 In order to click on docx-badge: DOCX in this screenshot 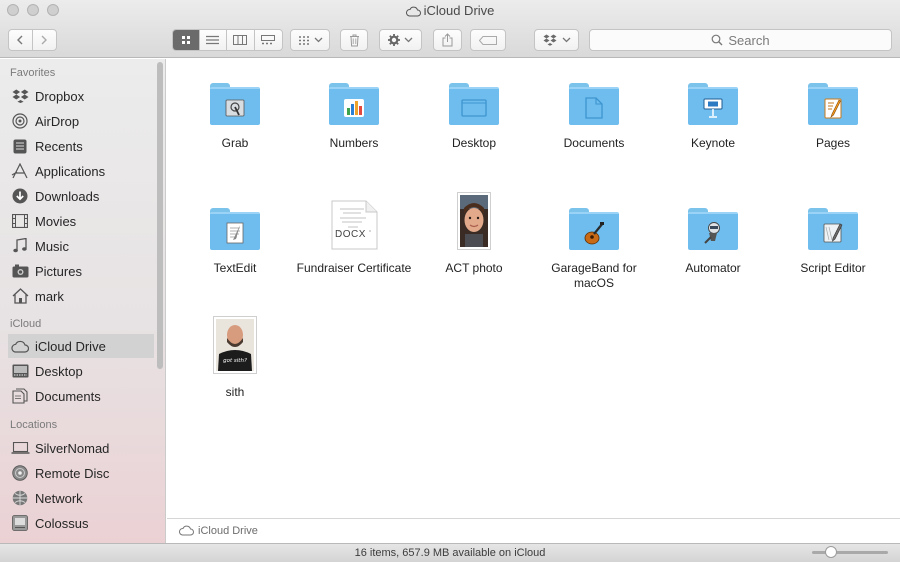, I will do `click(350, 234)`.